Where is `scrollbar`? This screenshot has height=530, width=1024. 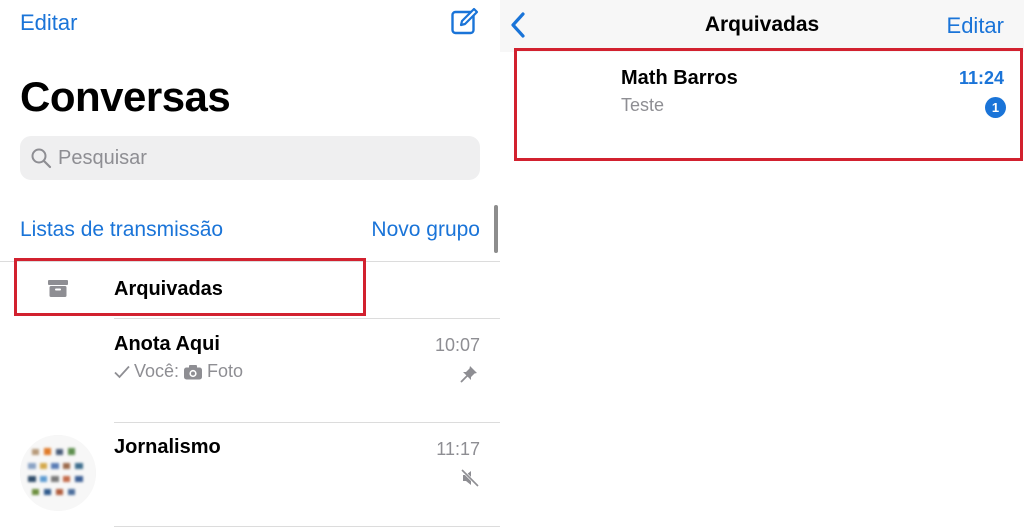
scrollbar is located at coordinates (496, 229).